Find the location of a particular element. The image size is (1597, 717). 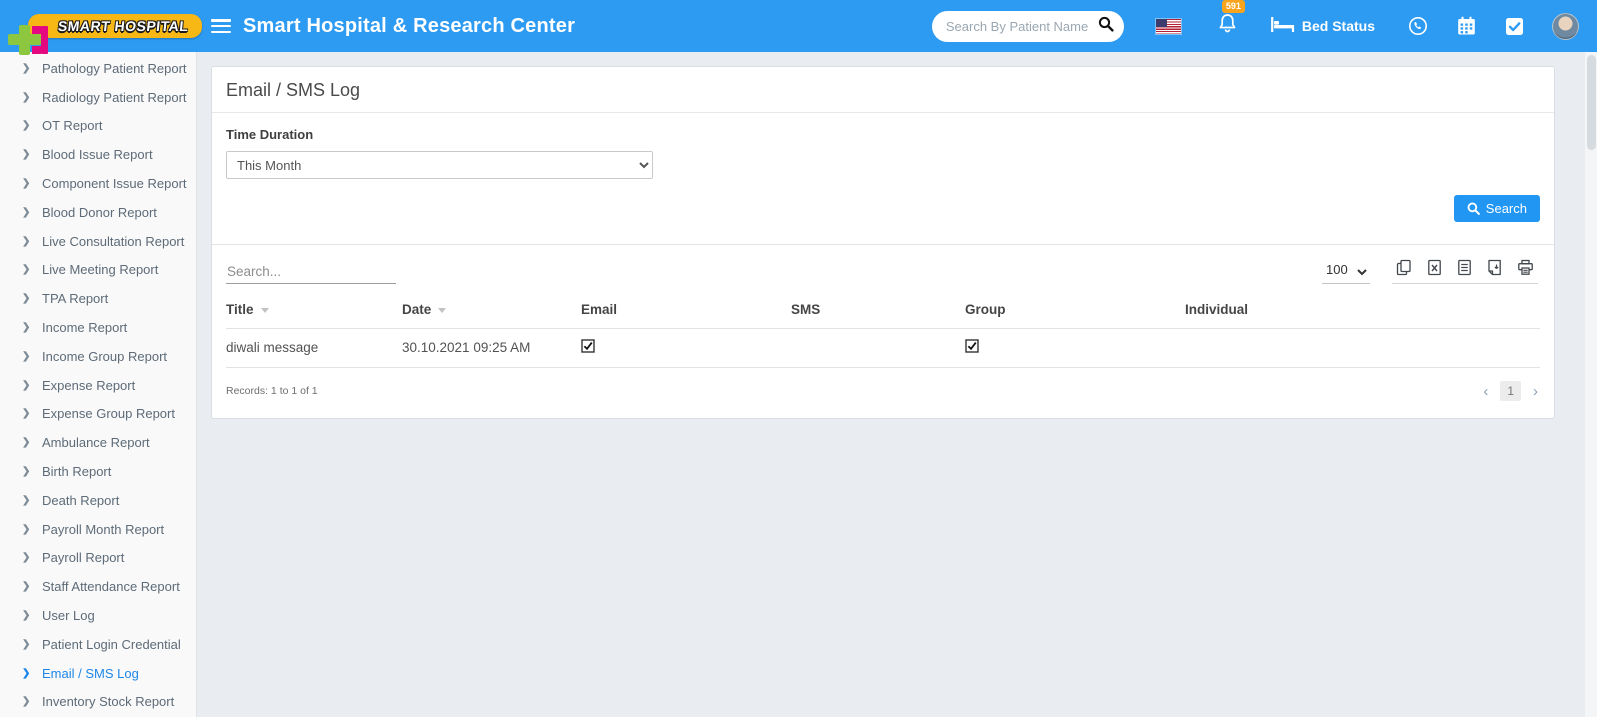

records-count: Records: 1 to 1 of 1 is located at coordinates (272, 391).